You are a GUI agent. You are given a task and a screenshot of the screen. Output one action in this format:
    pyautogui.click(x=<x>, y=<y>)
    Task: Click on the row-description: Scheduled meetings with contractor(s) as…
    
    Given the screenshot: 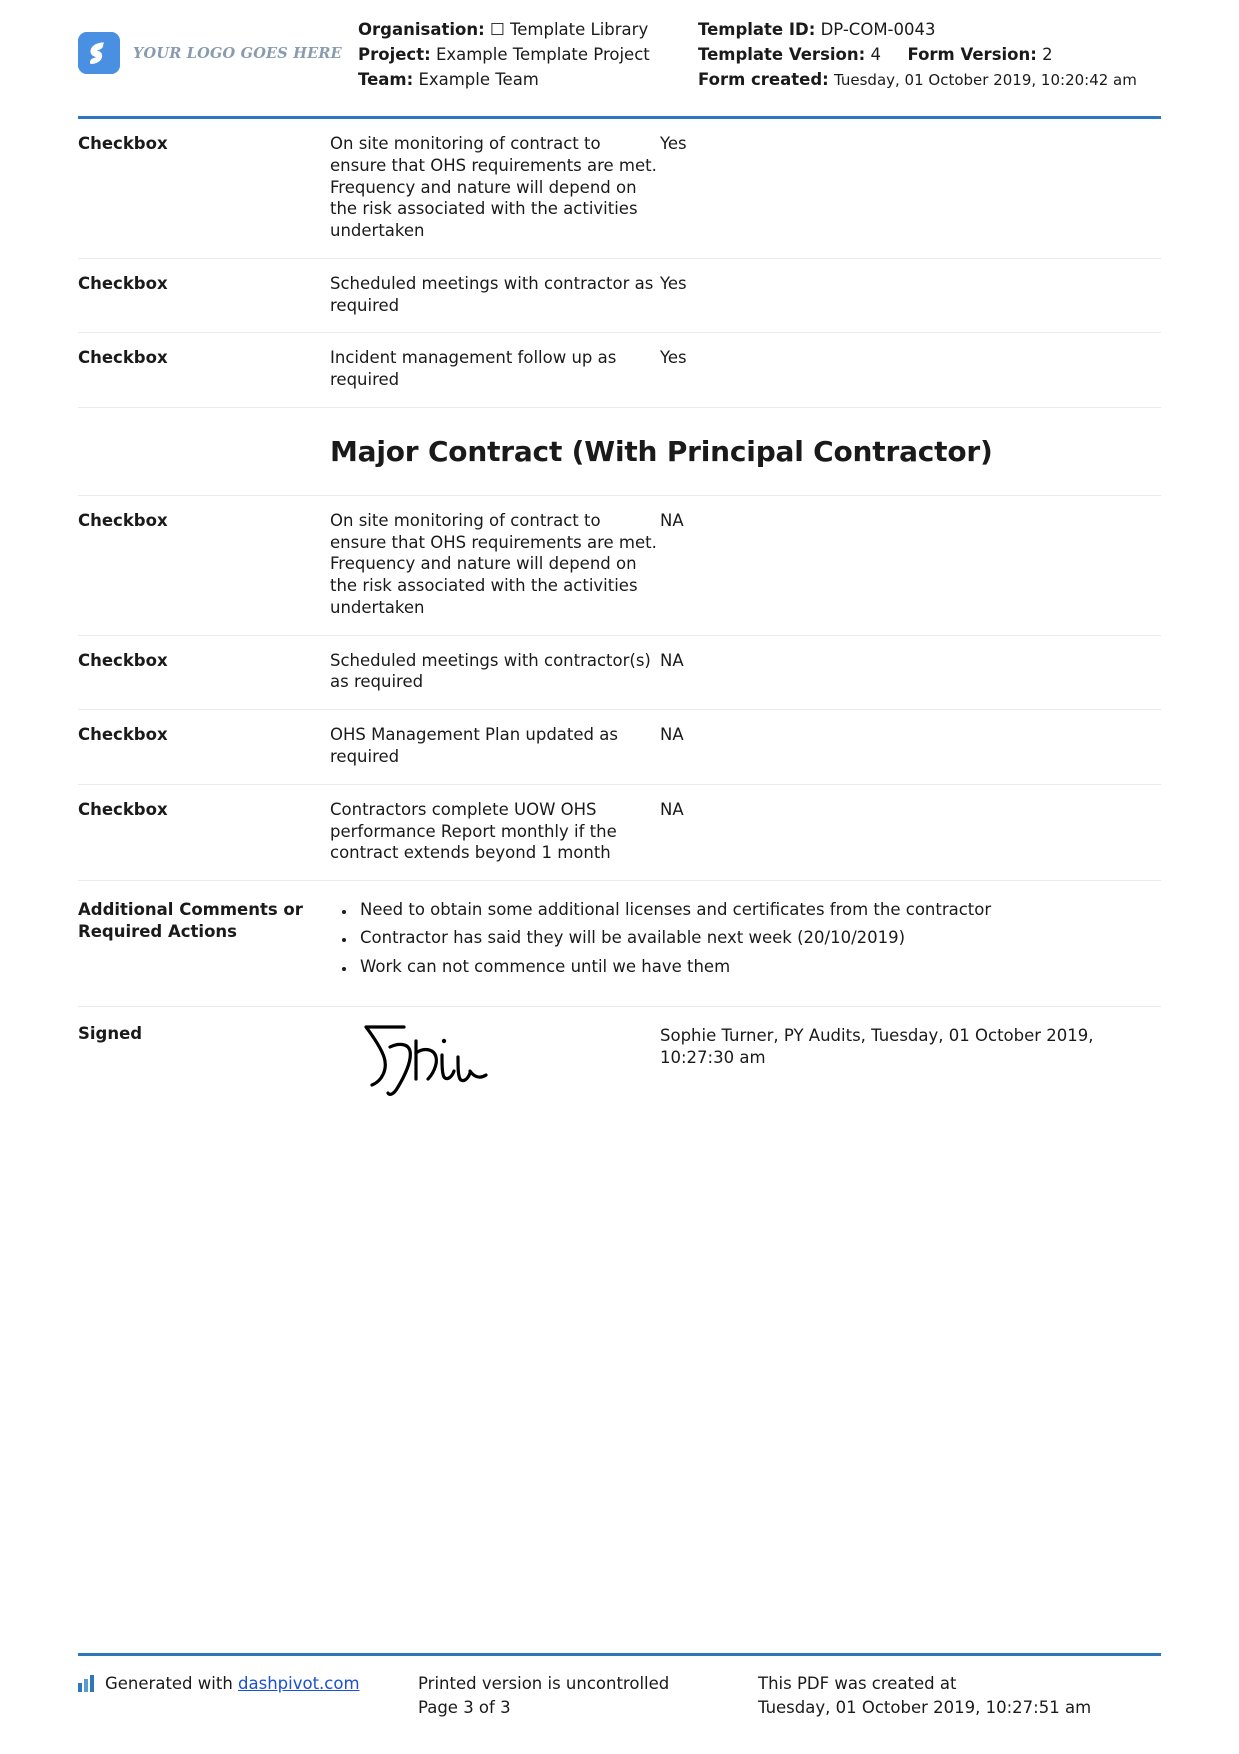 What is the action you would take?
    pyautogui.click(x=490, y=671)
    